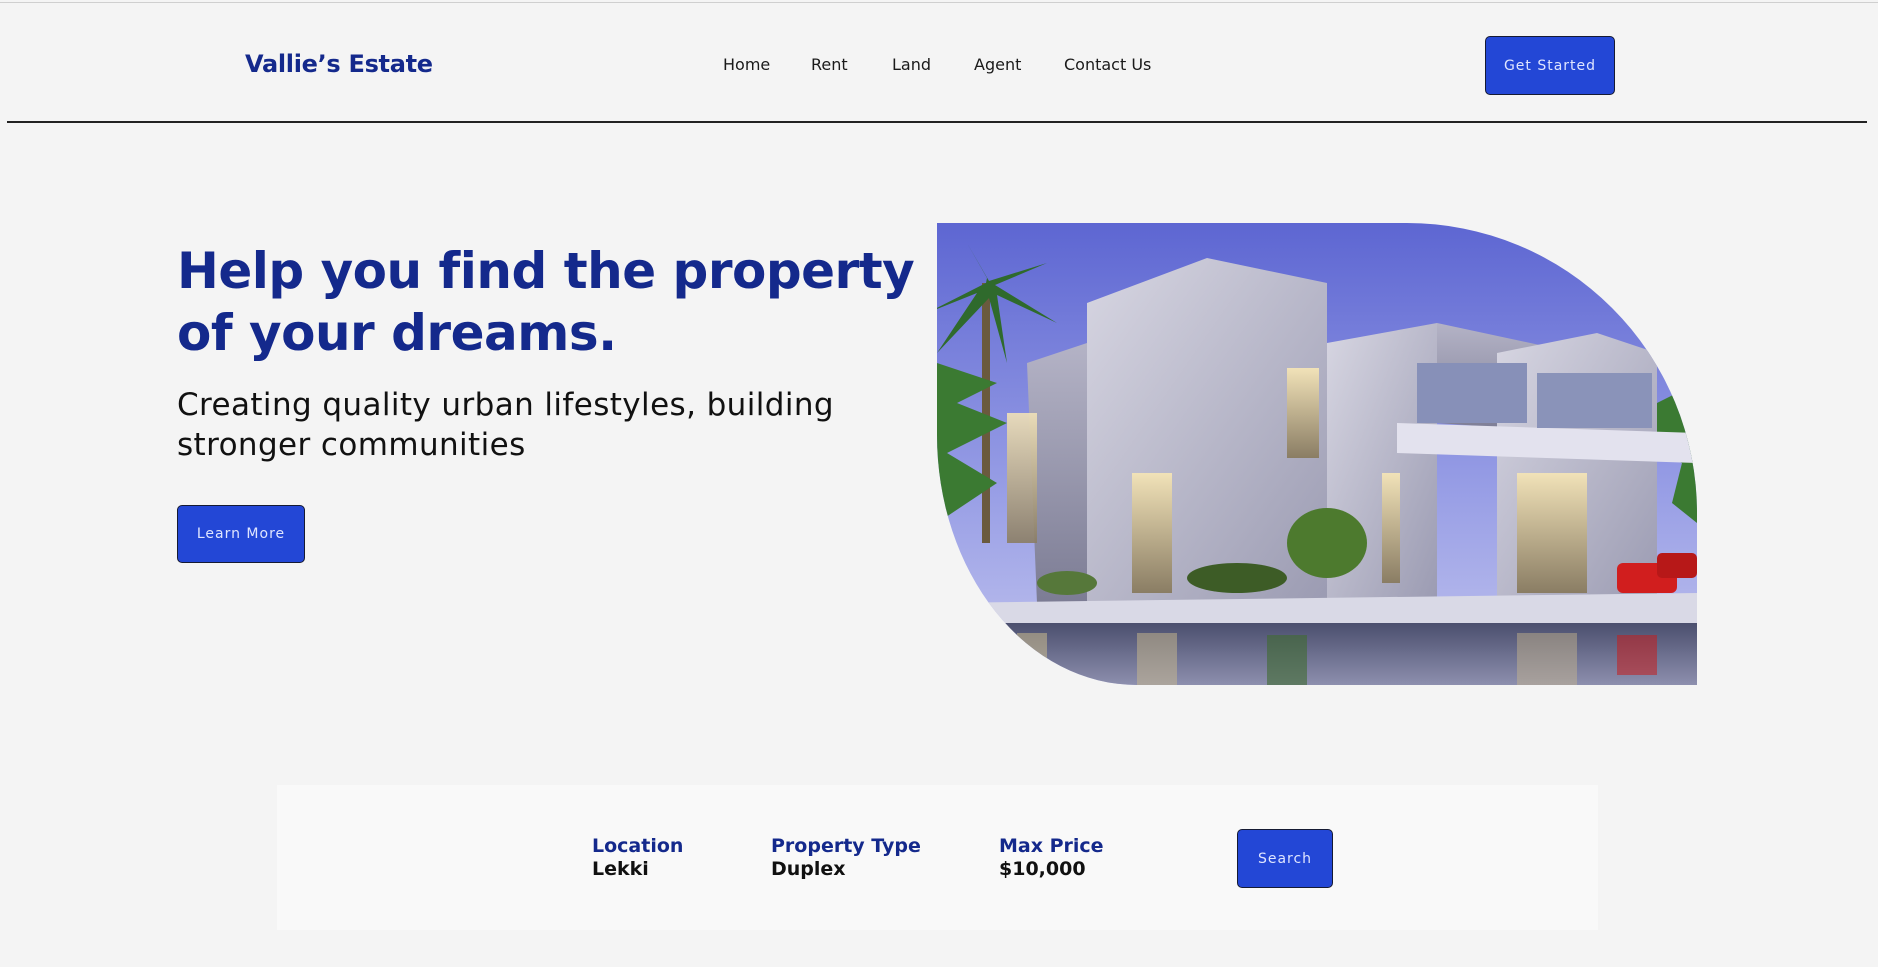 Image resolution: width=1878 pixels, height=967 pixels. What do you see at coordinates (846, 846) in the screenshot?
I see `property-type-label: Property Type` at bounding box center [846, 846].